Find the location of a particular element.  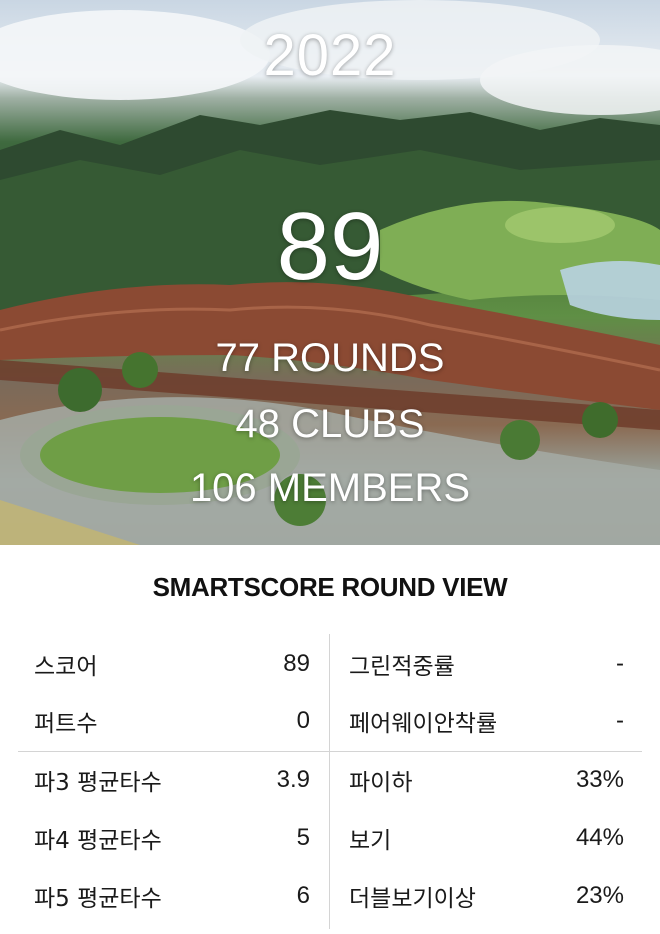

stat-row-double-bogey-or-worse: 더블보기이상 23% is located at coordinates (486, 896).